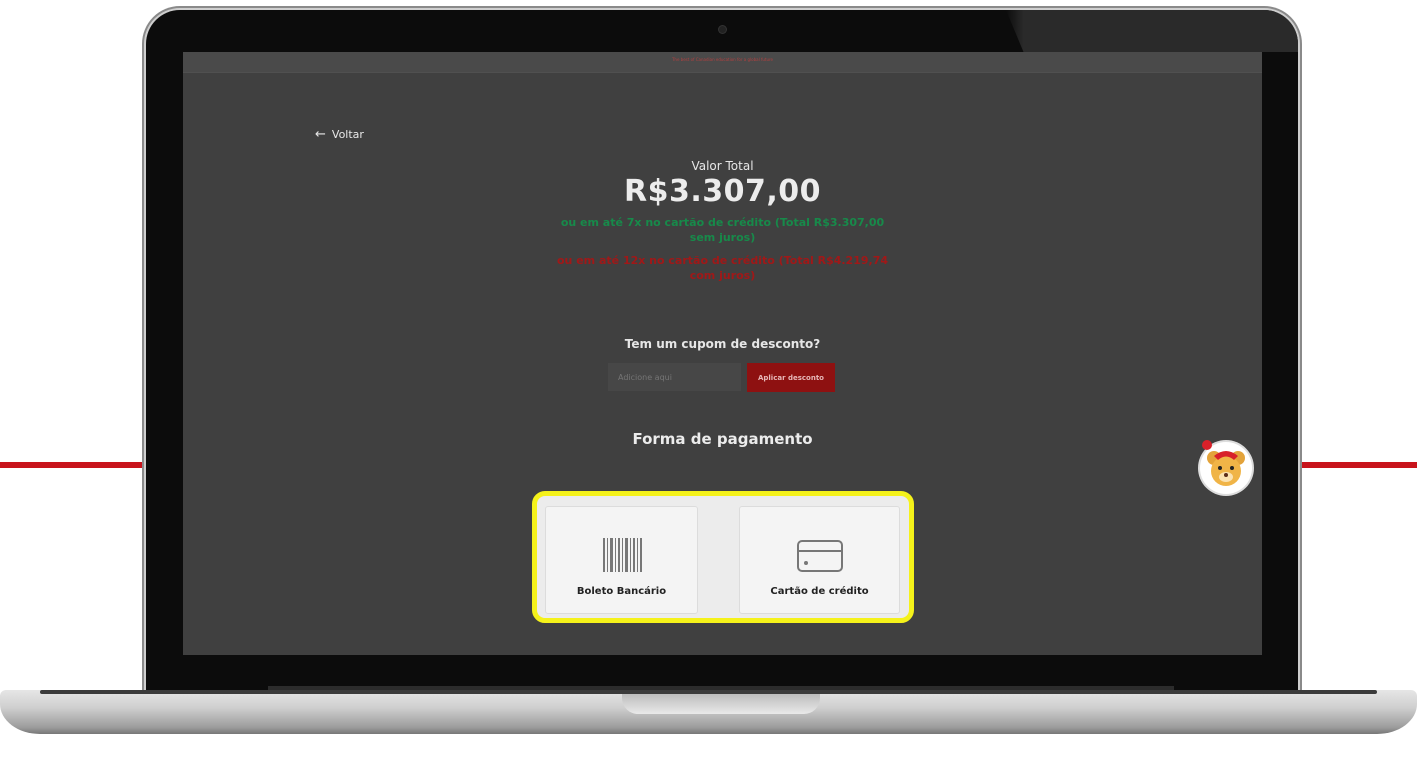  I want to click on payment-option-credit-card-label: Cartão de crédito, so click(819, 591).